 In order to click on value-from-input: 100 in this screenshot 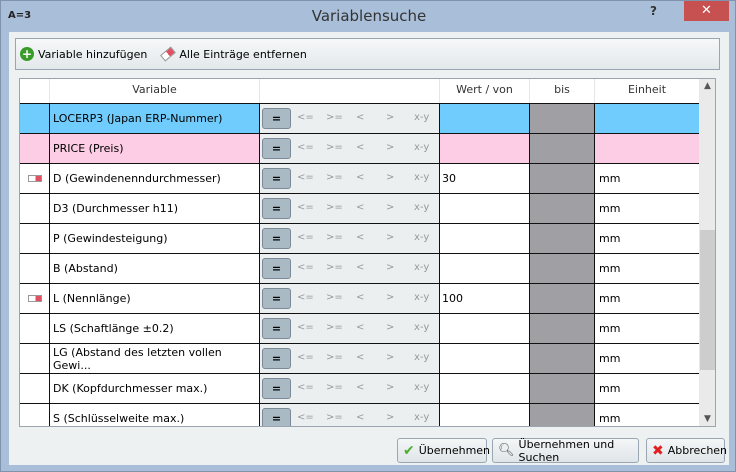, I will do `click(485, 298)`.